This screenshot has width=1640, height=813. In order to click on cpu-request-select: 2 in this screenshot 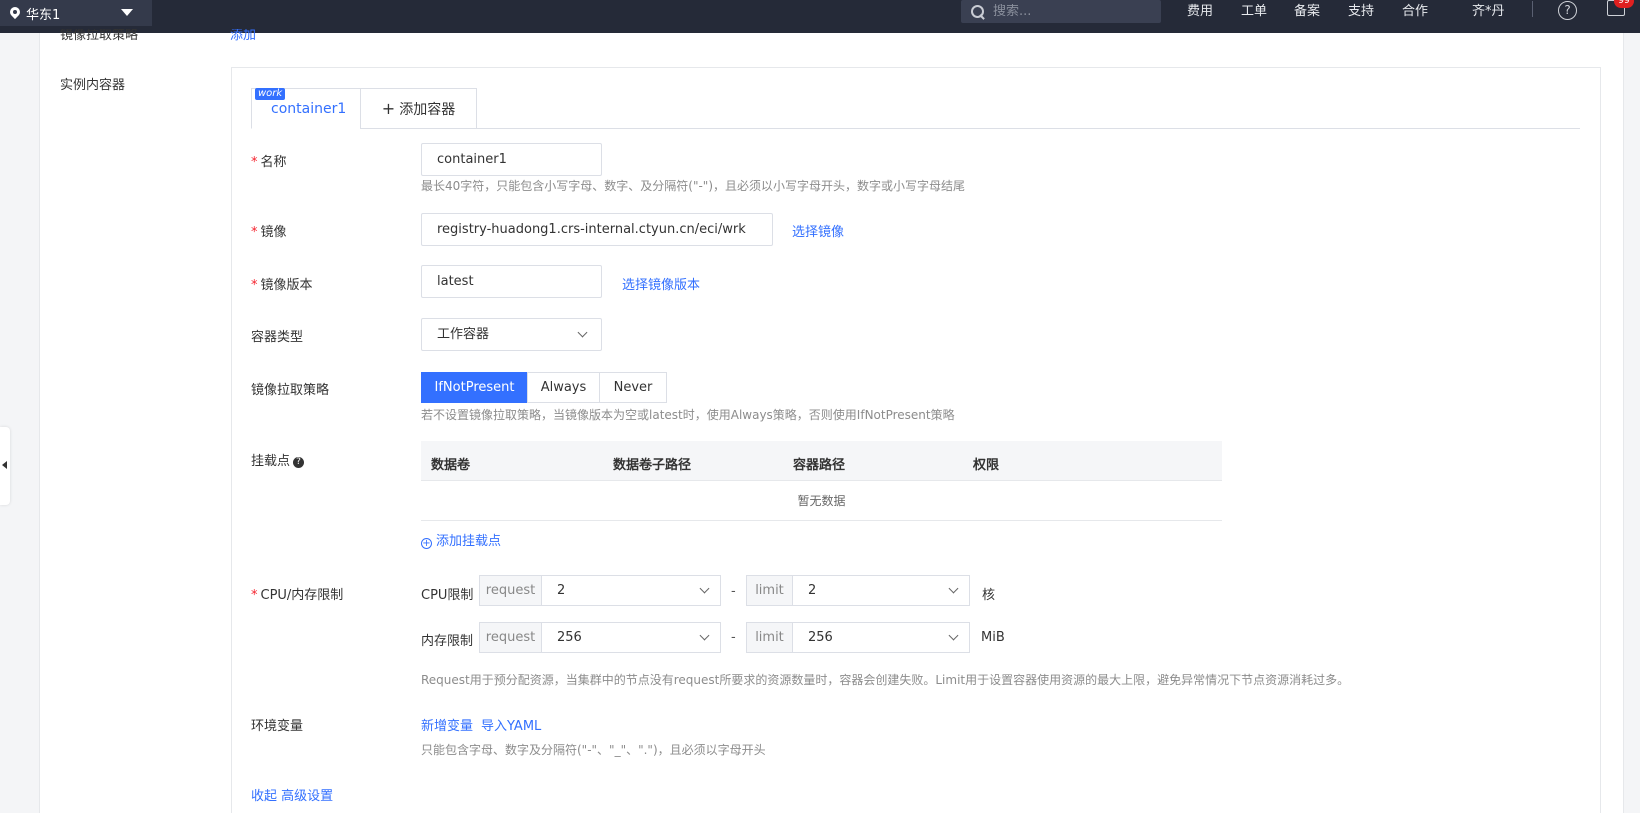, I will do `click(631, 590)`.